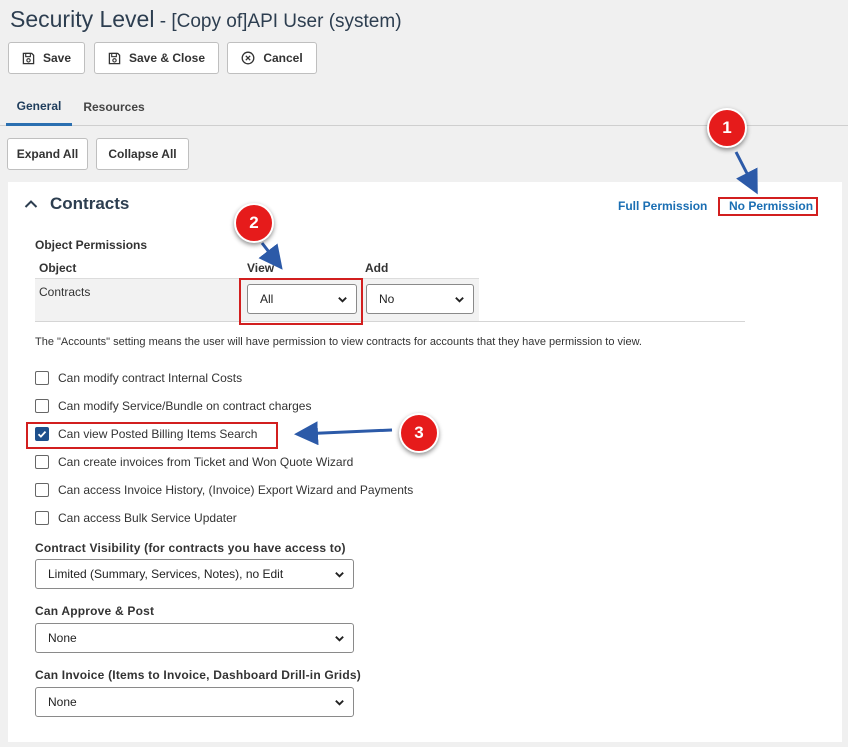 The height and width of the screenshot is (747, 848). I want to click on view-select-value: All, so click(267, 299).